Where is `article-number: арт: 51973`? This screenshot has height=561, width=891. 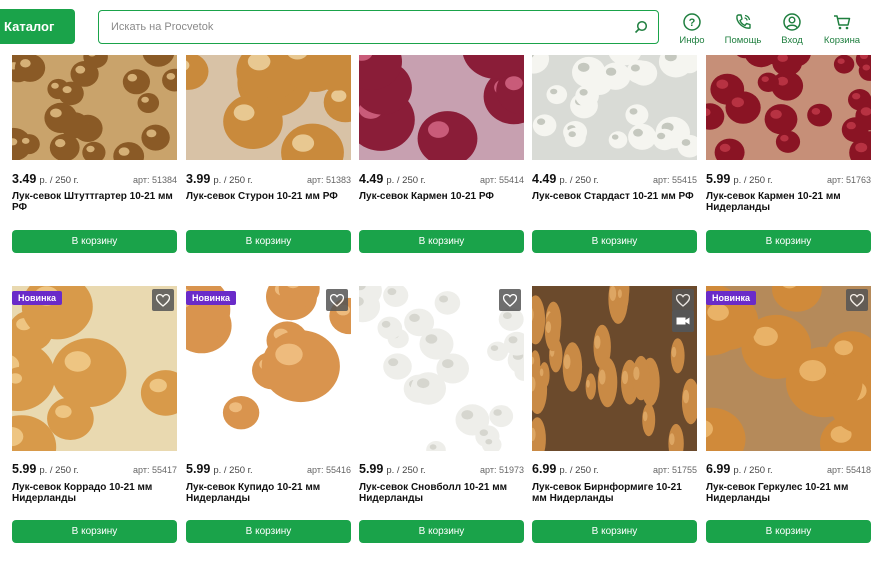 article-number: арт: 51973 is located at coordinates (502, 470).